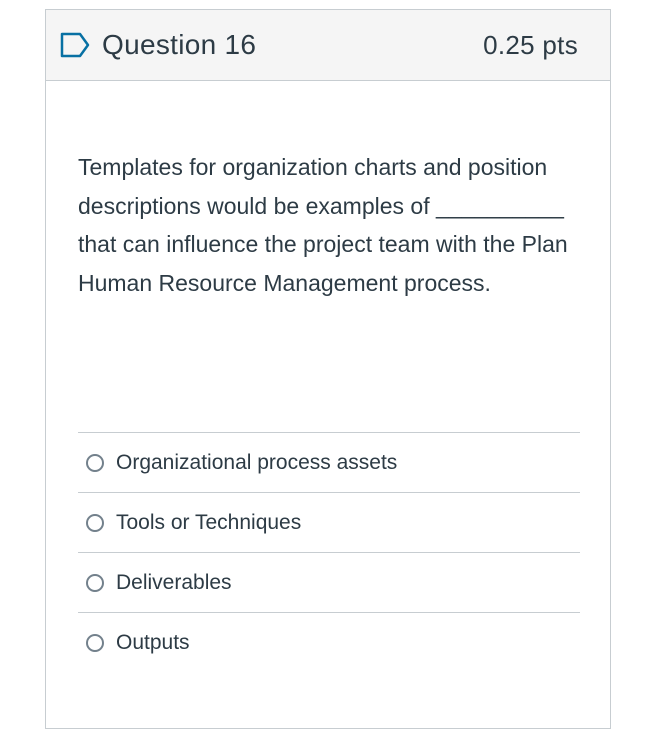 This screenshot has width=658, height=729. Describe the element at coordinates (329, 582) in the screenshot. I see `answer-option: Deliverables` at that location.